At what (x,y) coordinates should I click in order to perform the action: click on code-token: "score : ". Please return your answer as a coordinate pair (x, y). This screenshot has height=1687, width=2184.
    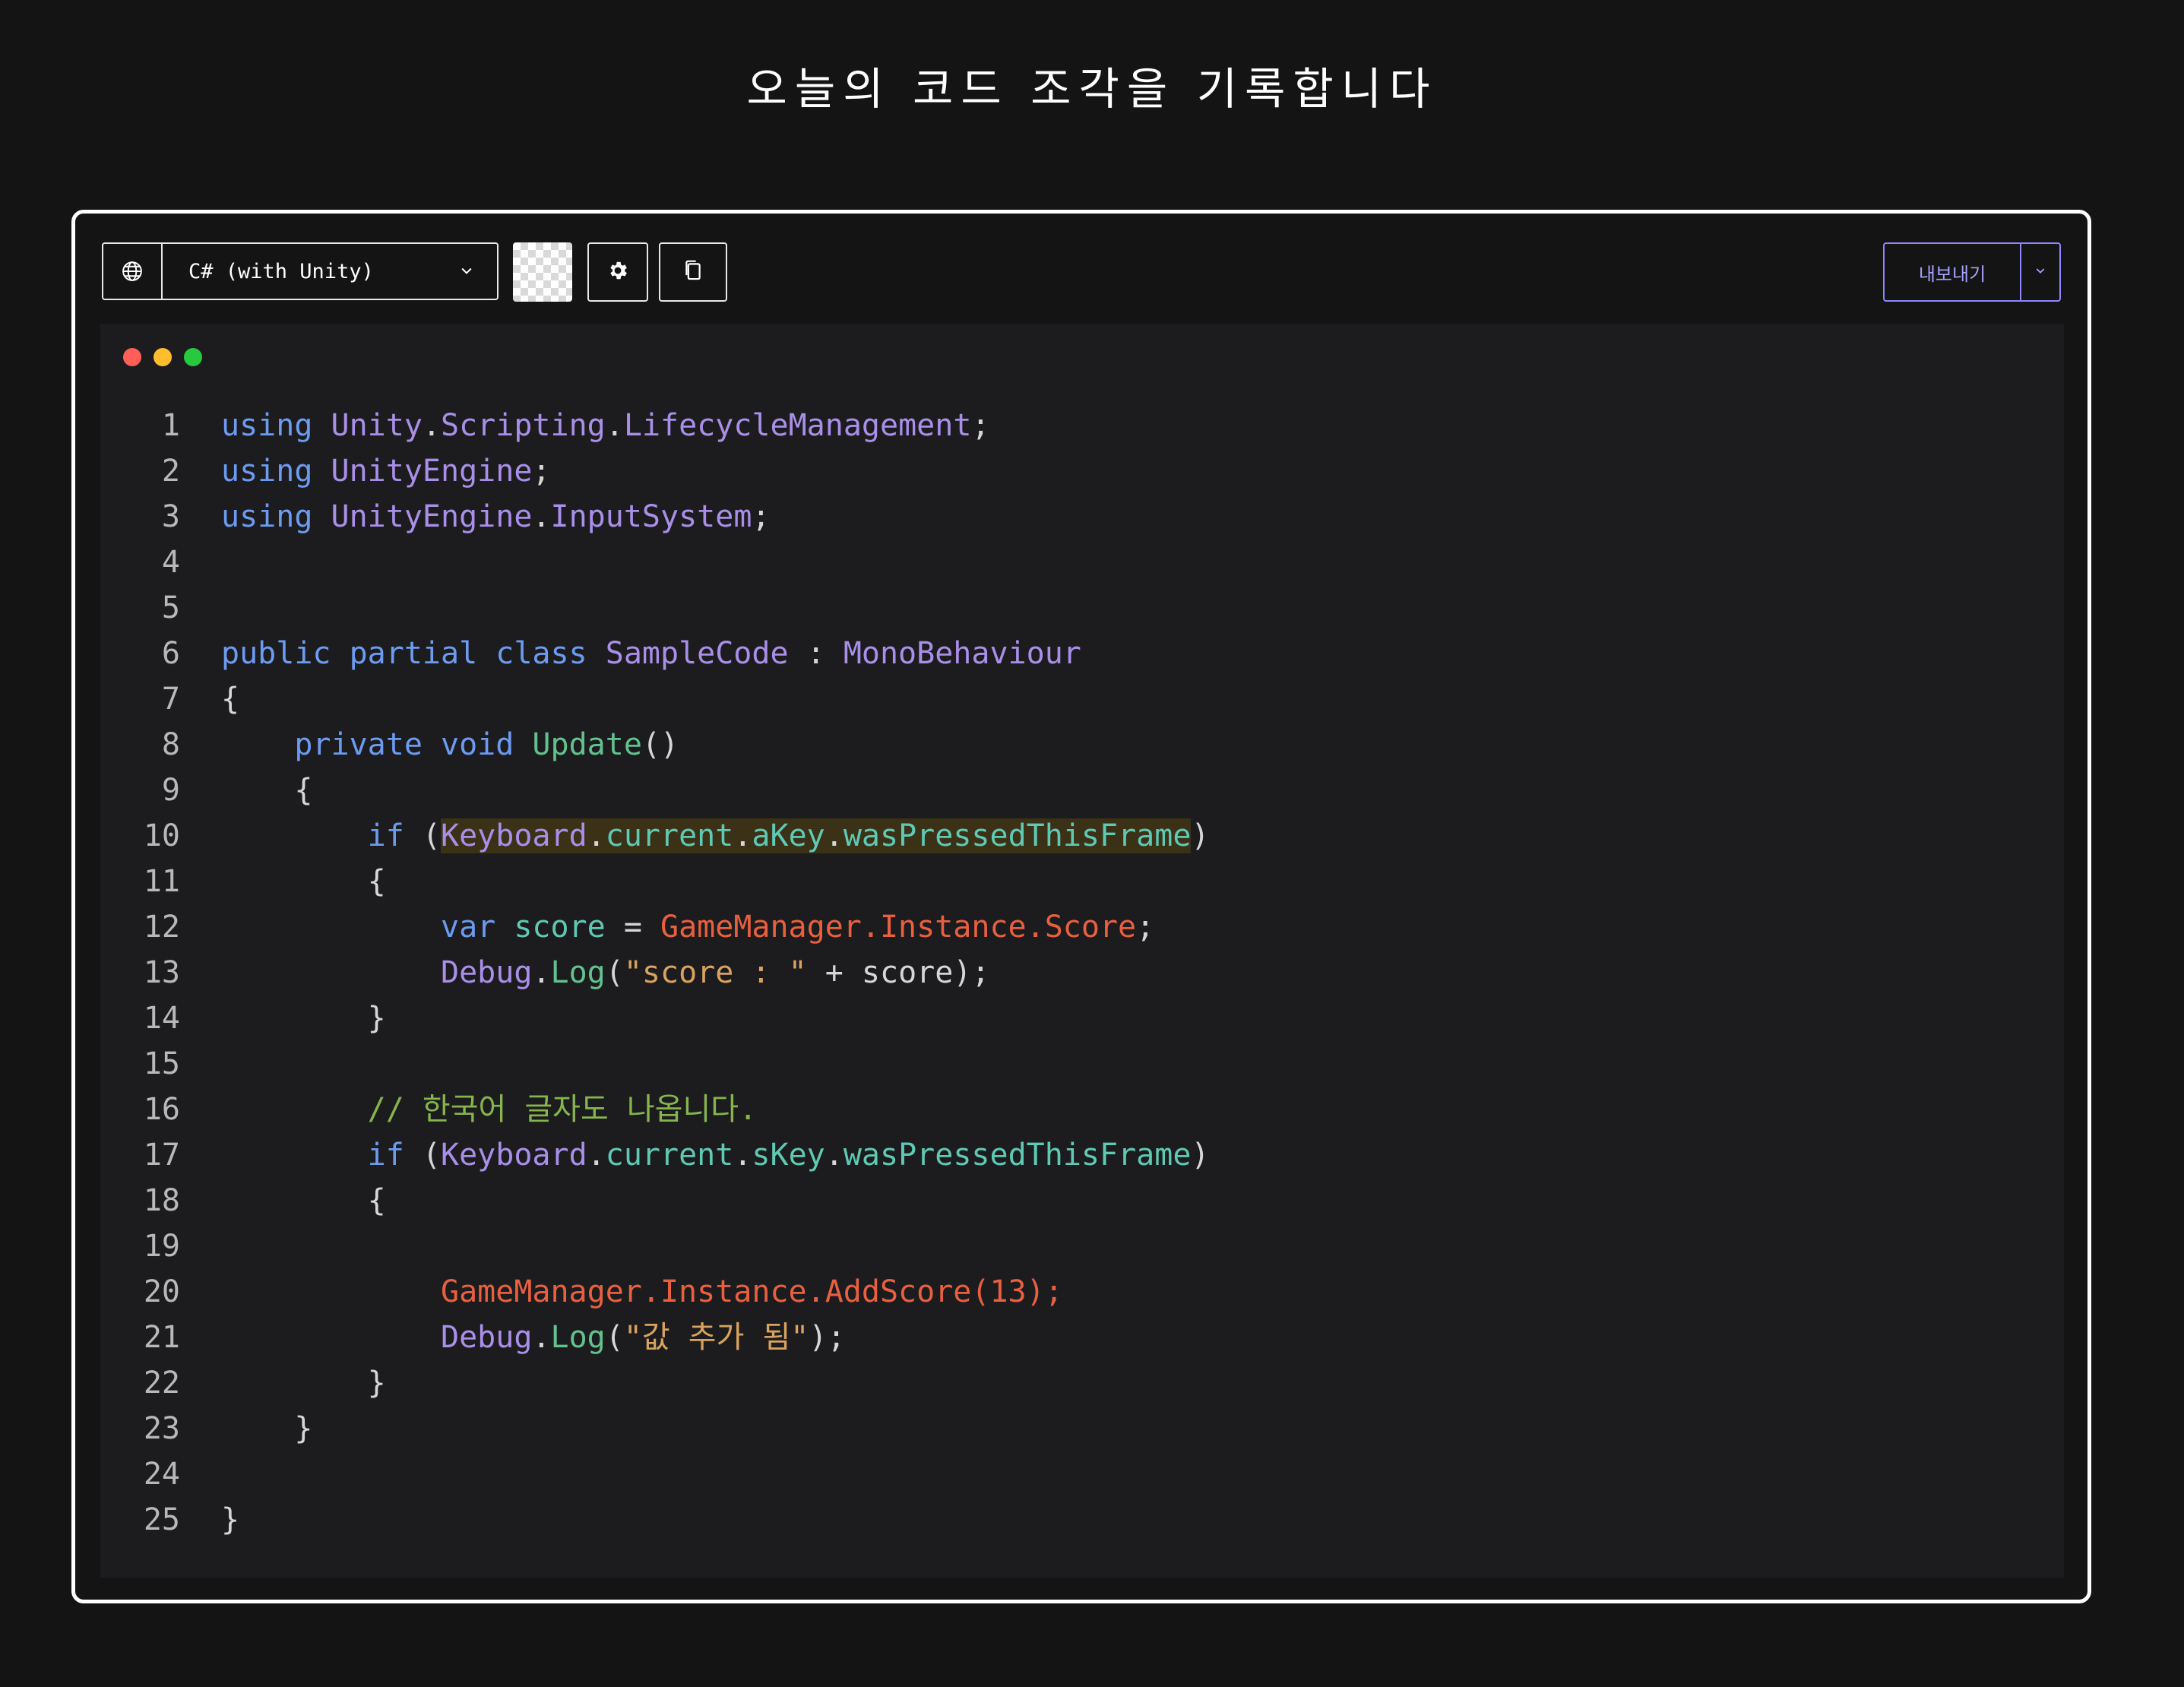
    Looking at the image, I should click on (715, 972).